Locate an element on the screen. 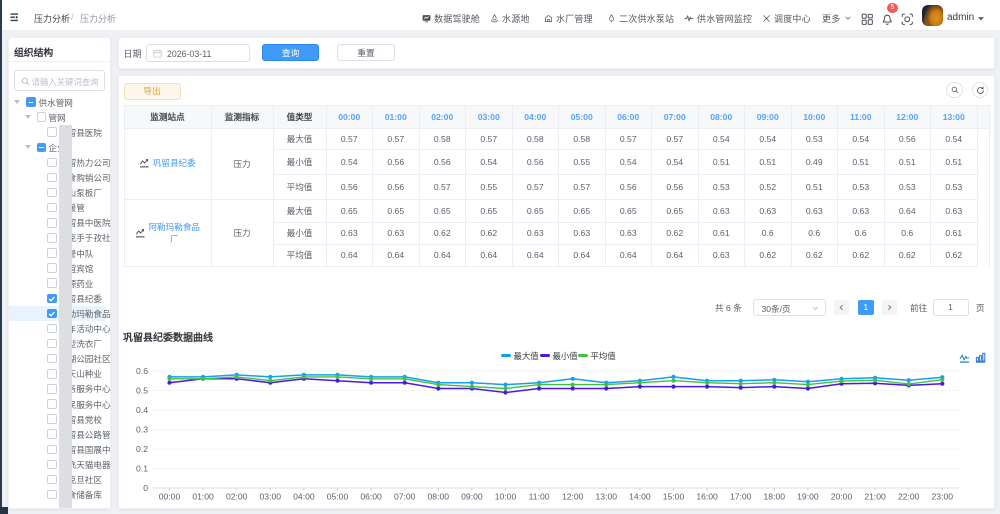 The height and width of the screenshot is (514, 1000). svg-text: 03:00 is located at coordinates (271, 497).